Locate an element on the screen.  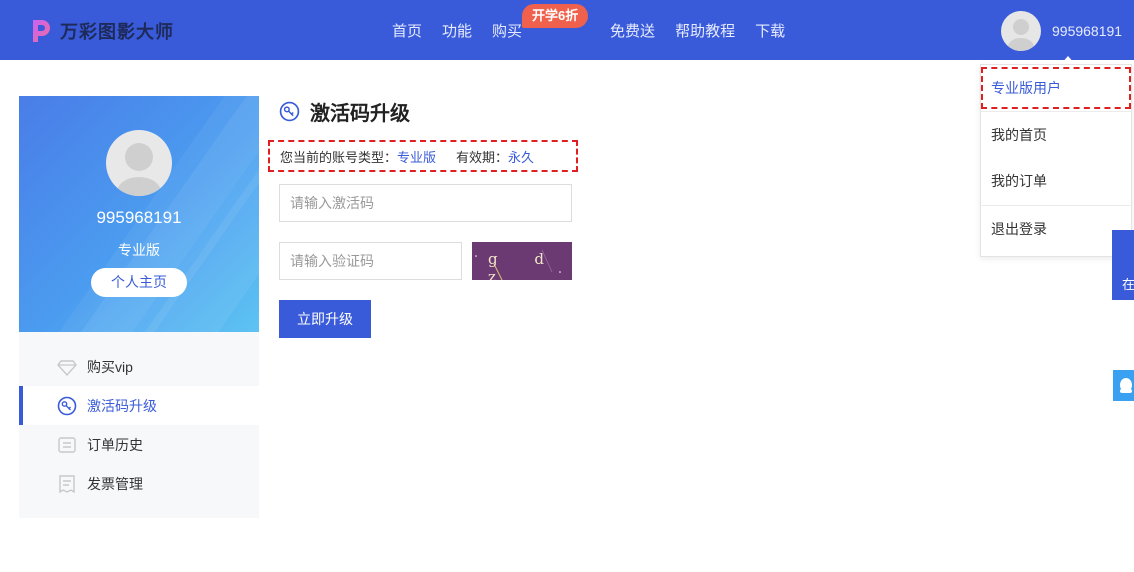
sidebar-item-label: 发票管理 is located at coordinates (115, 483).